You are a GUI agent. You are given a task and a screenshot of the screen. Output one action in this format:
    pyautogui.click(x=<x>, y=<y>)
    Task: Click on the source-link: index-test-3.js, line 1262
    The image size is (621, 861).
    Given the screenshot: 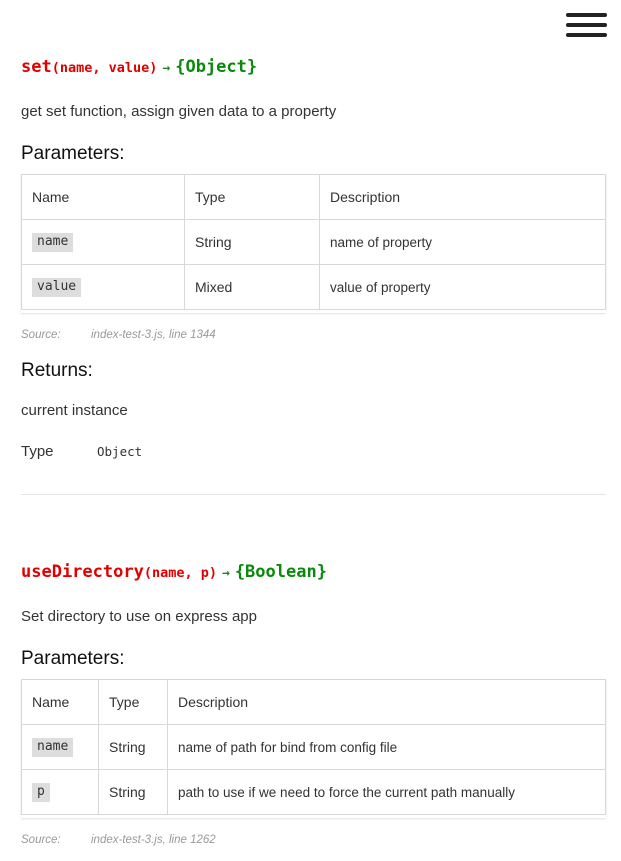 What is the action you would take?
    pyautogui.click(x=153, y=840)
    